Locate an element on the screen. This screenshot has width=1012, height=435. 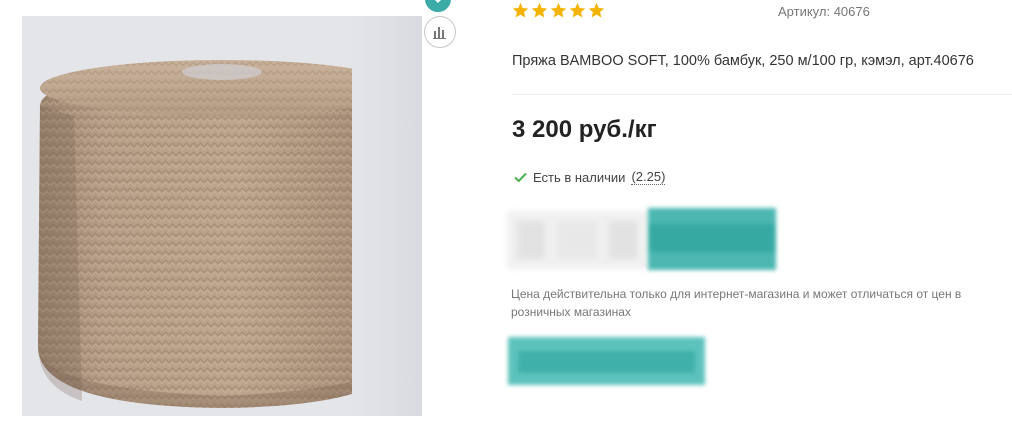
quantity-stepper is located at coordinates (577, 240).